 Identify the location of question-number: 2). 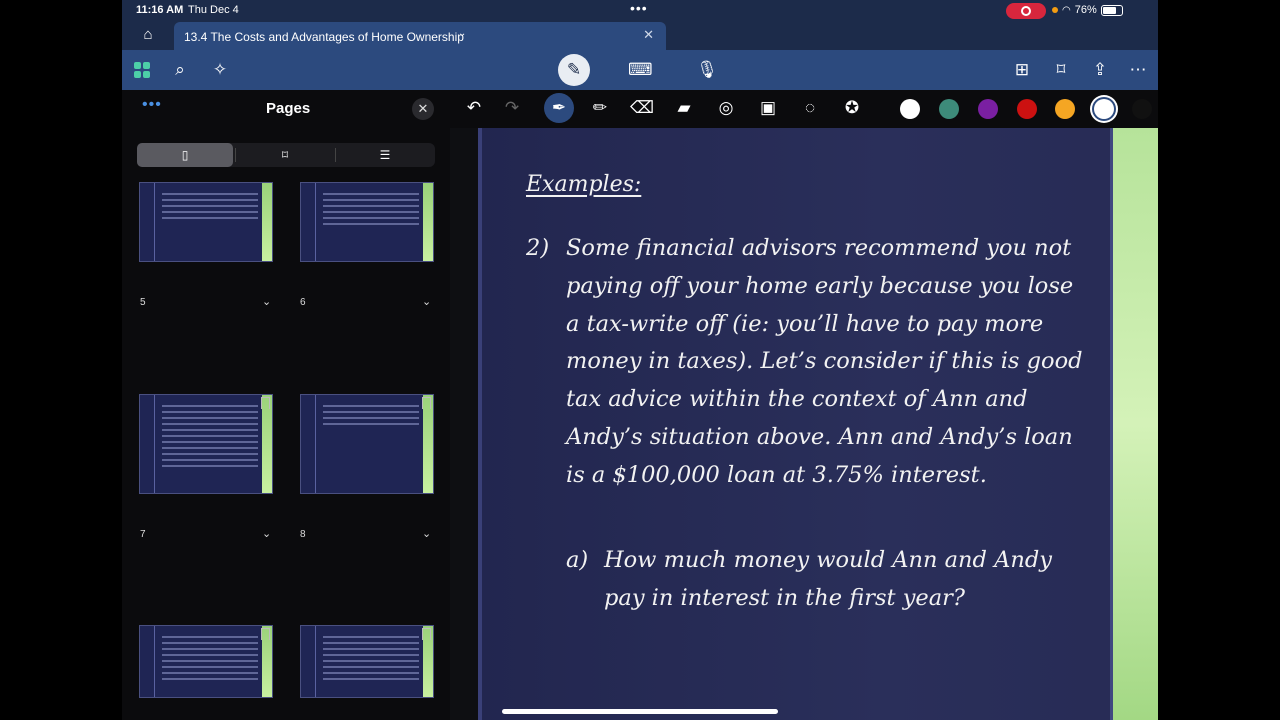
(538, 248).